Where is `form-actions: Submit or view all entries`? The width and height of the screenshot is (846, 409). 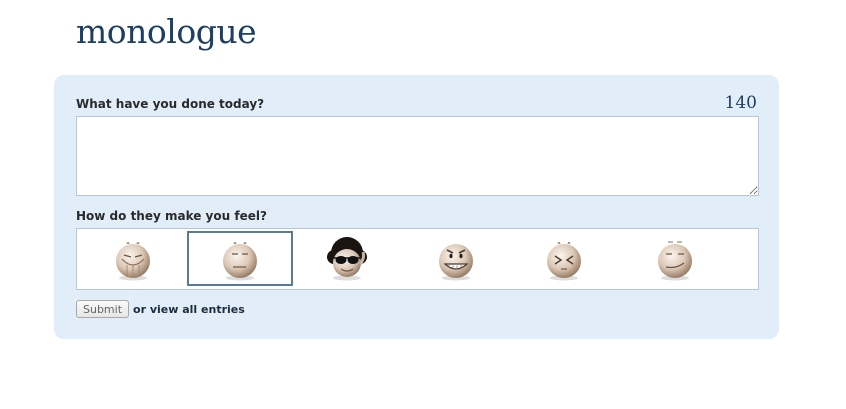
form-actions: Submit or view all entries is located at coordinates (160, 309).